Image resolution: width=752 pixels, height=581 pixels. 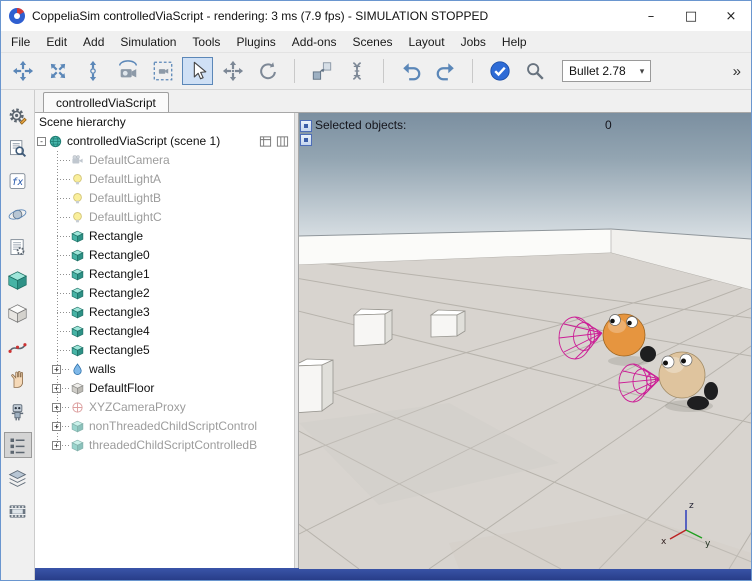 What do you see at coordinates (282, 141) in the screenshot?
I see `hierarchy-column-view-icon` at bounding box center [282, 141].